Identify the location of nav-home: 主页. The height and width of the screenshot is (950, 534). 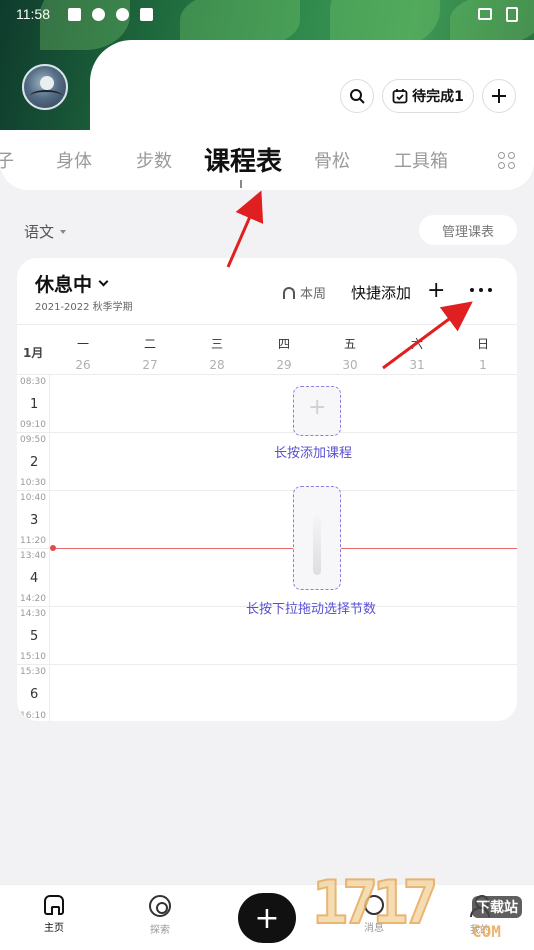
(54, 914).